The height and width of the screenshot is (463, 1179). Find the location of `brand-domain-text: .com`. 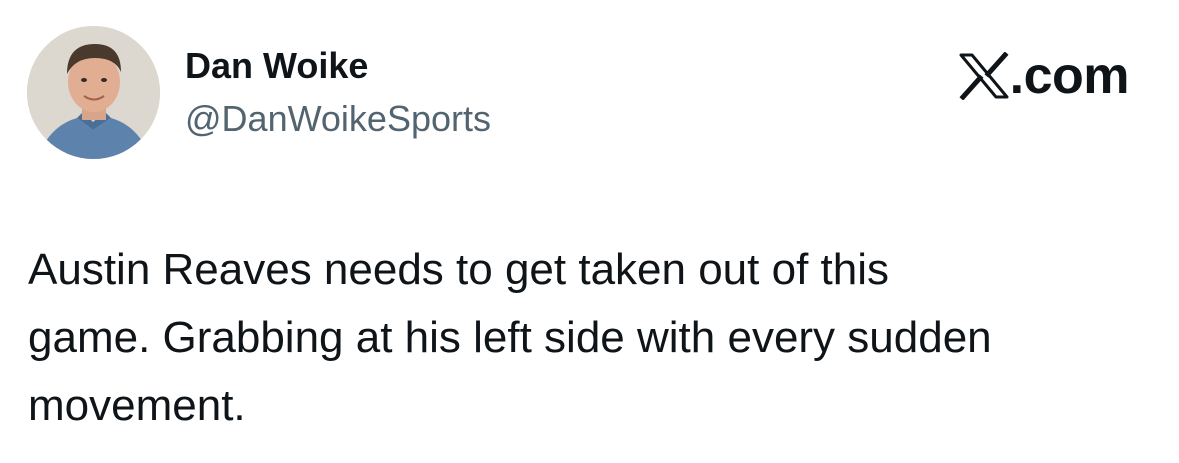

brand-domain-text: .com is located at coordinates (1069, 76).